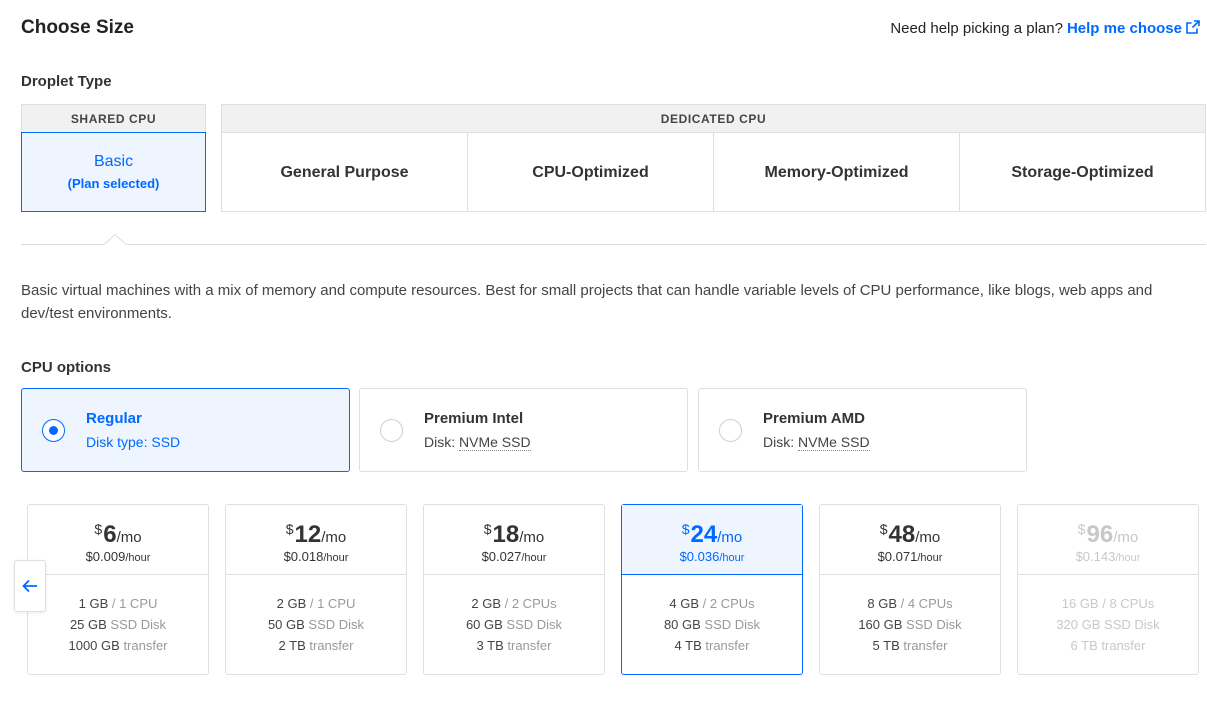 The image size is (1207, 710). Describe the element at coordinates (1082, 172) in the screenshot. I see `storage-optimized-option: Storage-Optimized` at that location.